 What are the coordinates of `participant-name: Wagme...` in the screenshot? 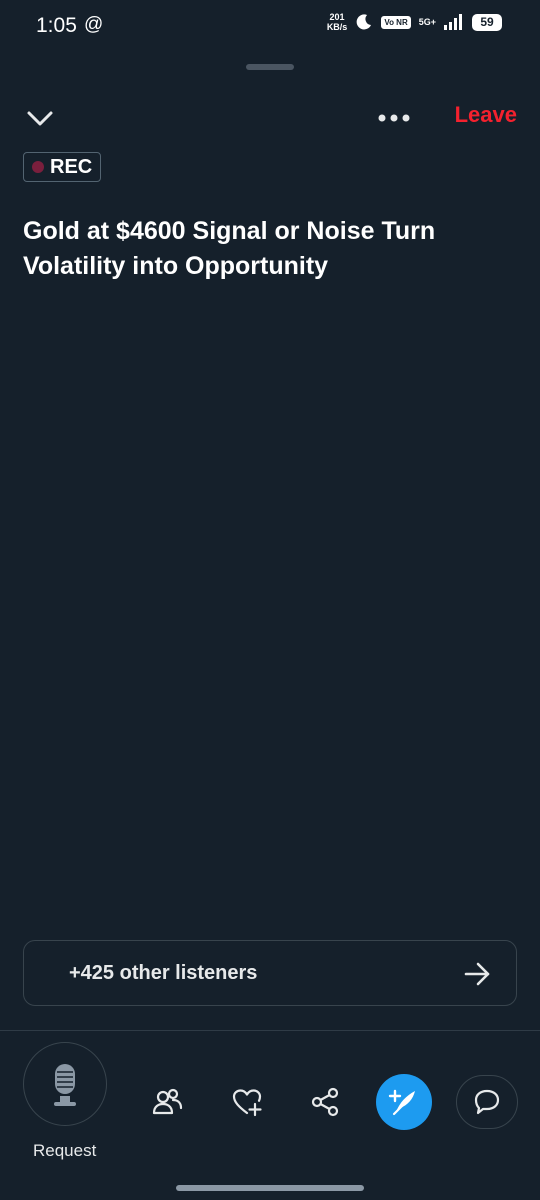 It's located at (456, 354).